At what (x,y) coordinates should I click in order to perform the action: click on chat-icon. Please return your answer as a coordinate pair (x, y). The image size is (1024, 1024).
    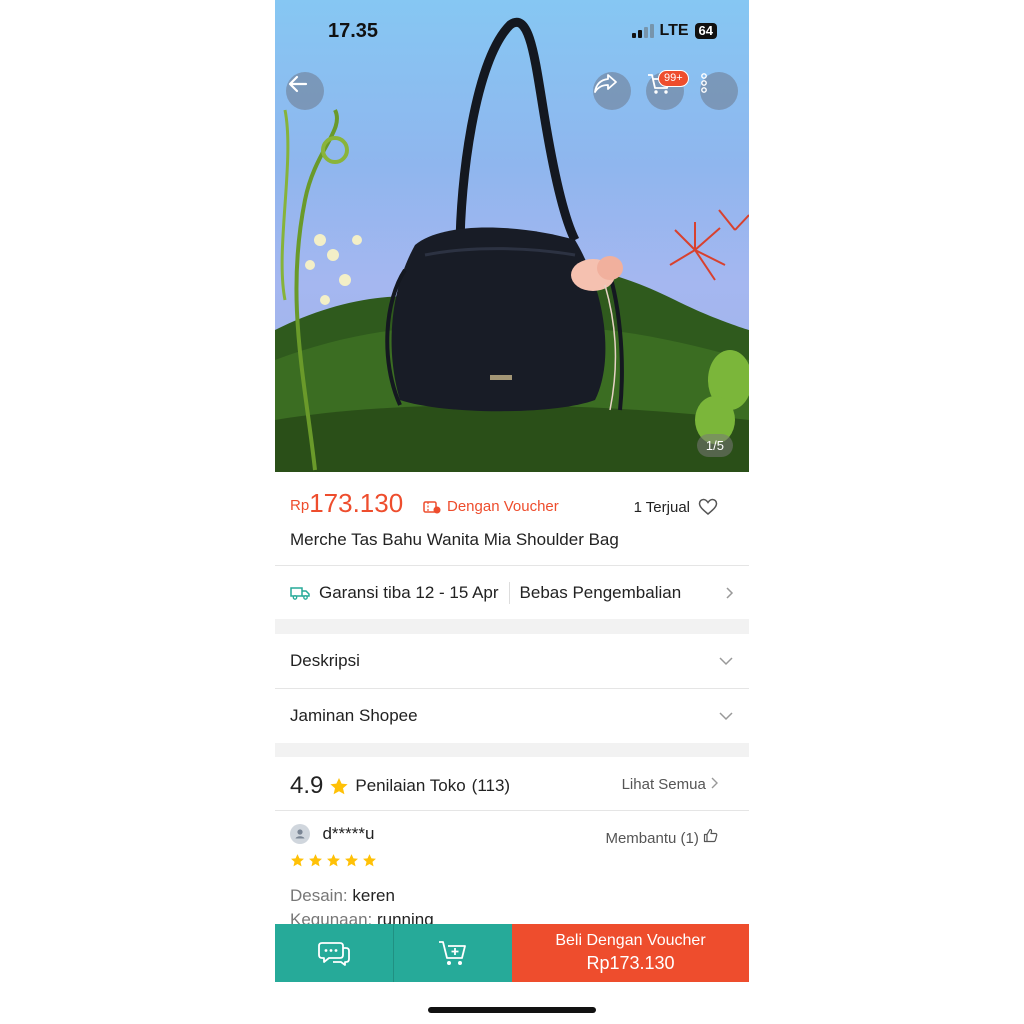
    Looking at the image, I should click on (334, 954).